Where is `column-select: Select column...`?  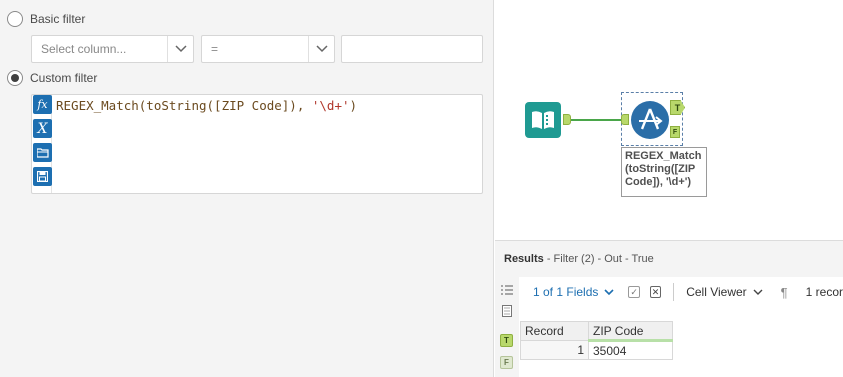
column-select: Select column... is located at coordinates (112, 49).